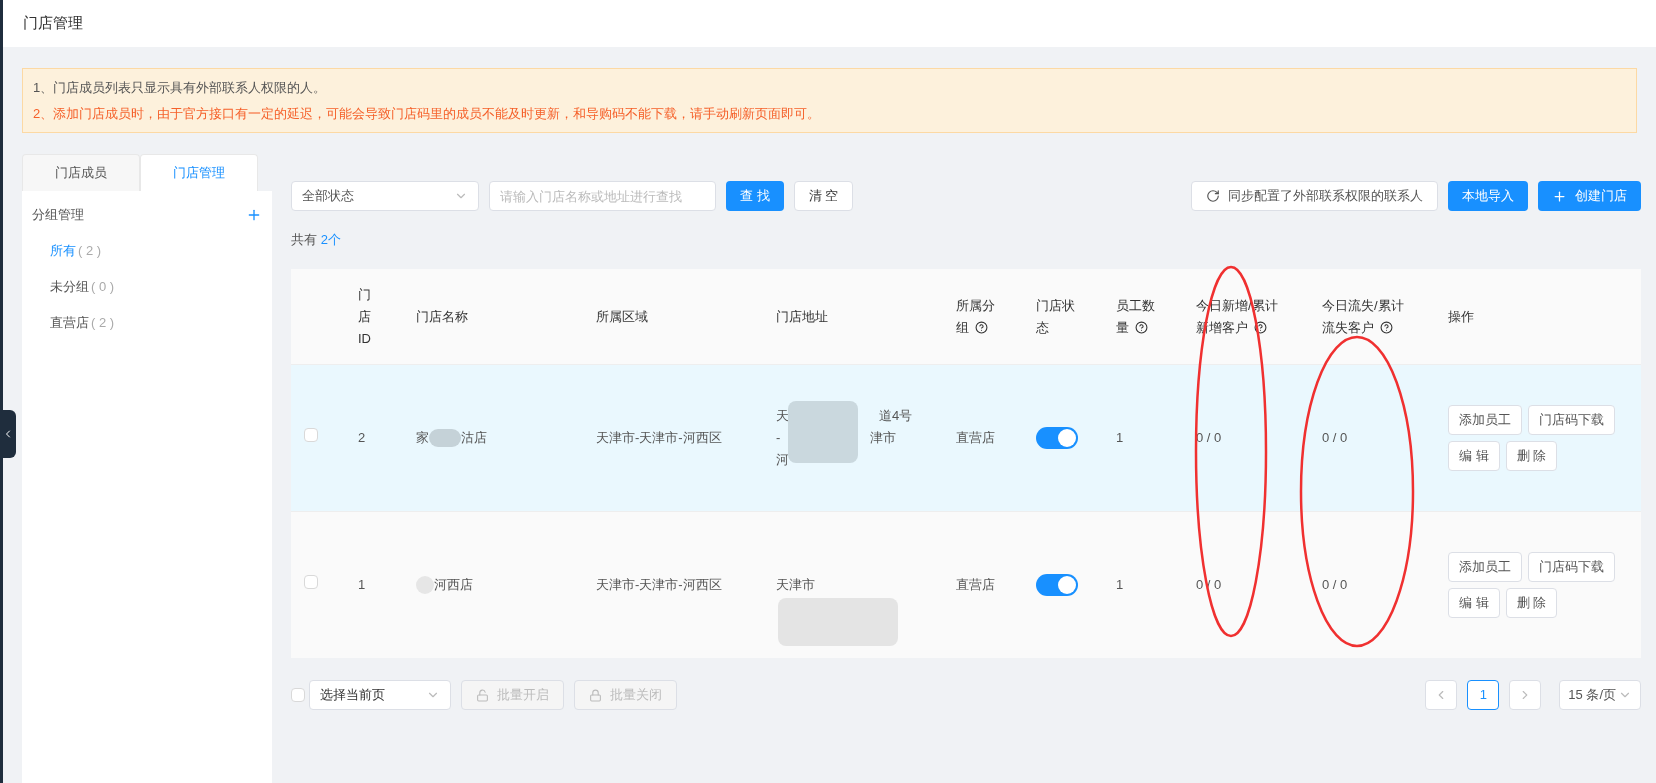 This screenshot has width=1656, height=783. What do you see at coordinates (422, 438) in the screenshot?
I see `table-cell-text: 家` at bounding box center [422, 438].